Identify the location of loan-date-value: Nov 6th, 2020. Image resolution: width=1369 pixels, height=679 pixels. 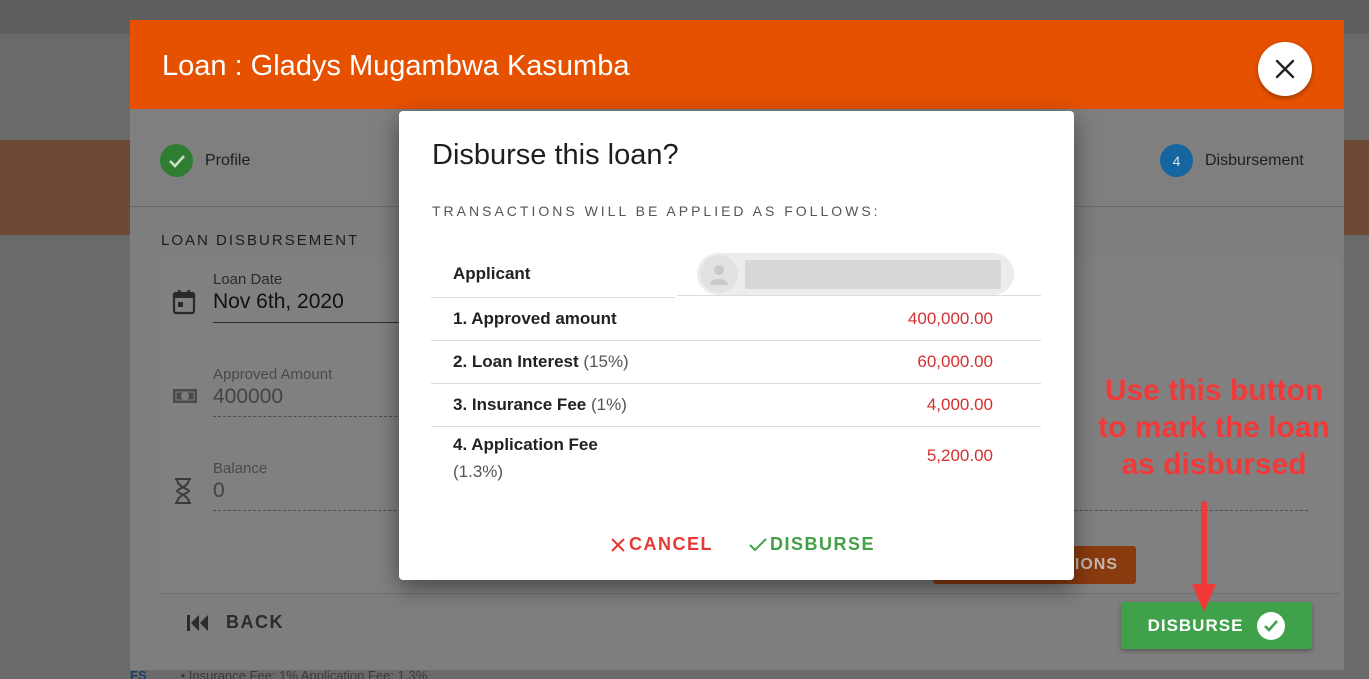
(278, 302).